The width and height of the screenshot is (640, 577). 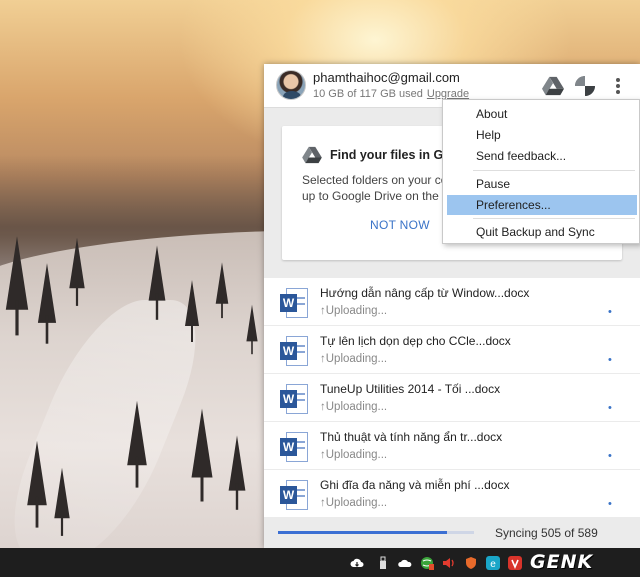 I want to click on backup-sync-tray-icon, so click(x=357, y=563).